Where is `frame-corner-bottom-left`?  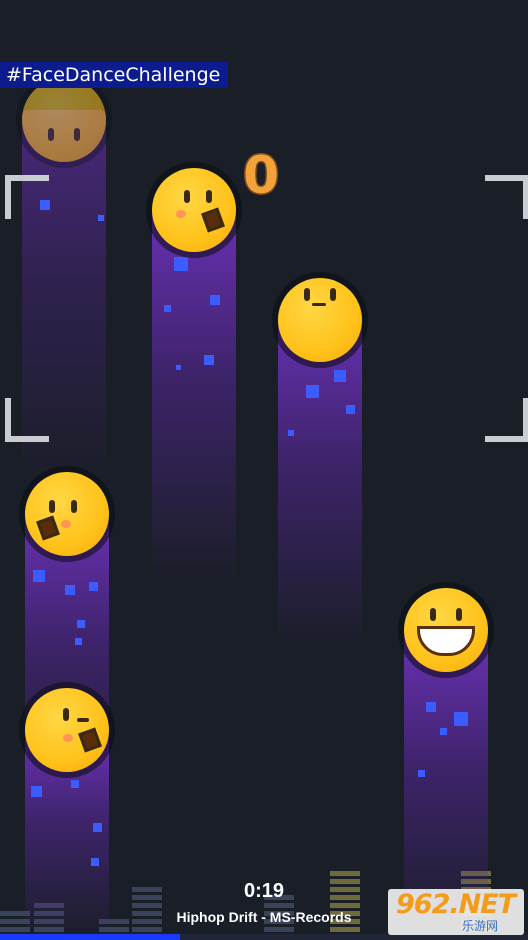 frame-corner-bottom-left is located at coordinates (27, 420).